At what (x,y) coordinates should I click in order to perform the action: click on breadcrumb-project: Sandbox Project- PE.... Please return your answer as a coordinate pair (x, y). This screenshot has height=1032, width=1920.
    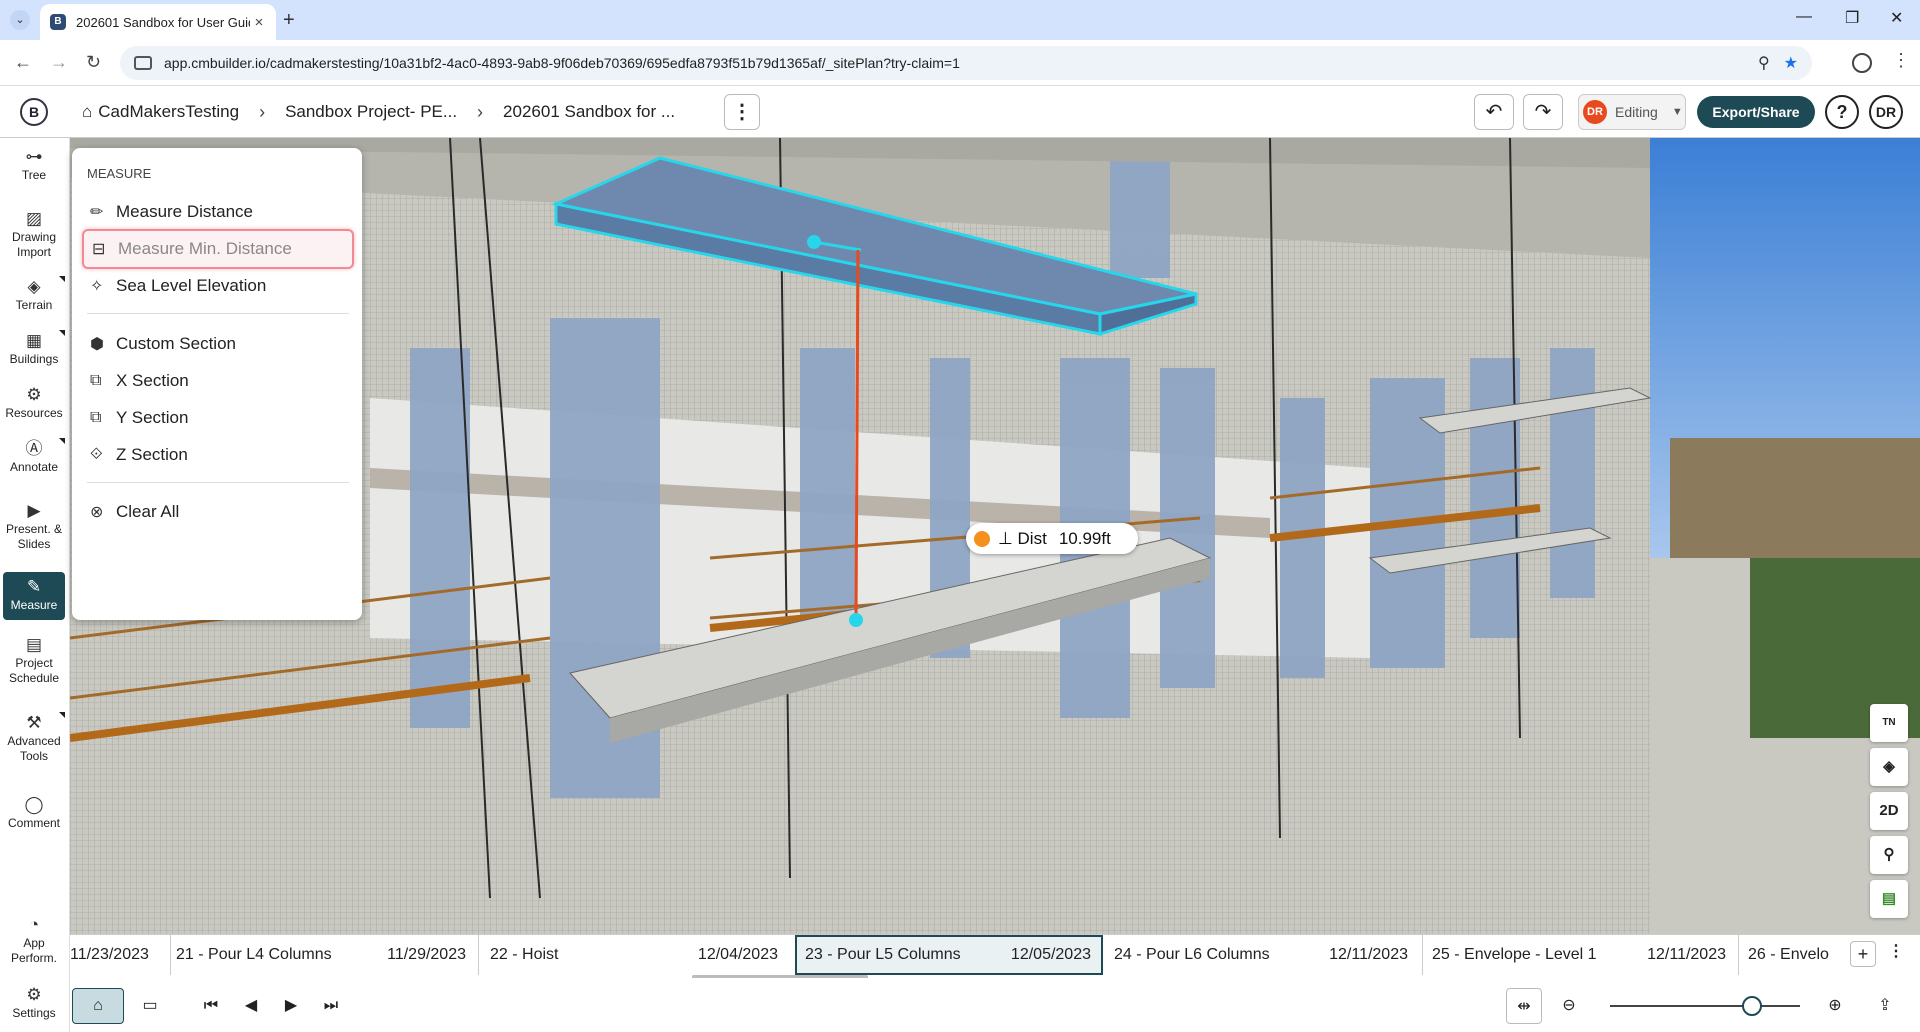
    Looking at the image, I should click on (371, 112).